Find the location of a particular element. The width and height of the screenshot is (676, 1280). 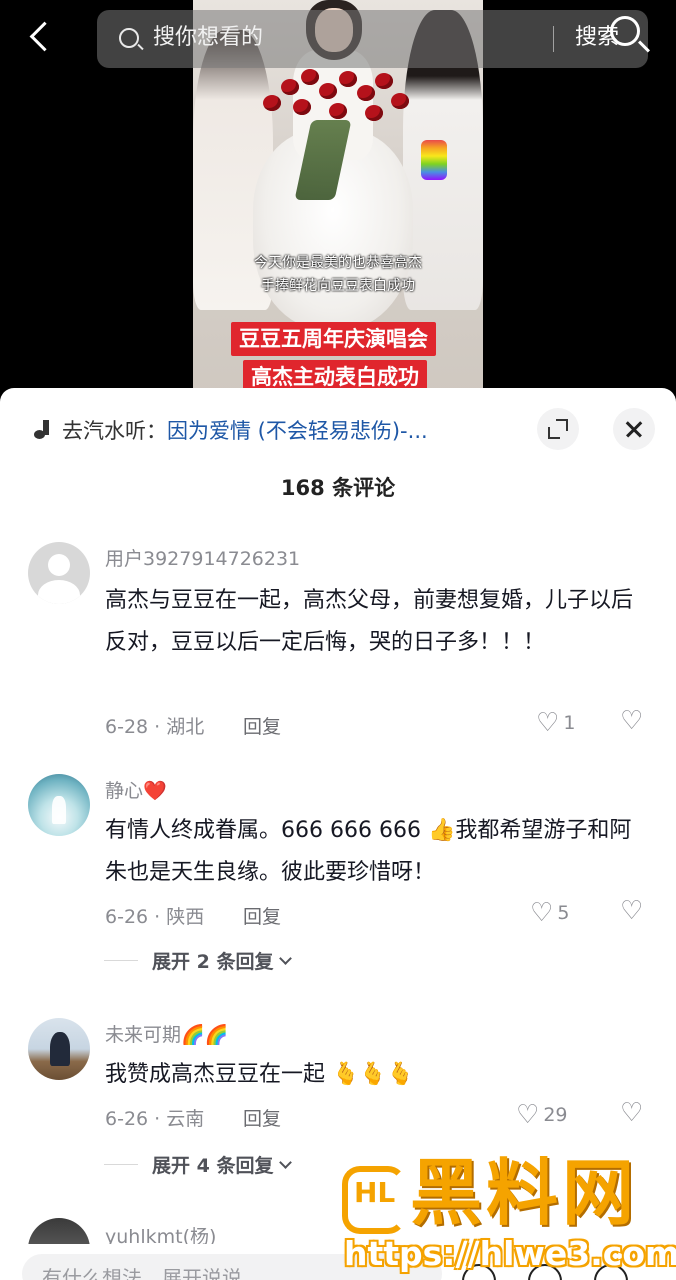

comment-input-placeholder: 有什么想法，展开说说 is located at coordinates (142, 1273).